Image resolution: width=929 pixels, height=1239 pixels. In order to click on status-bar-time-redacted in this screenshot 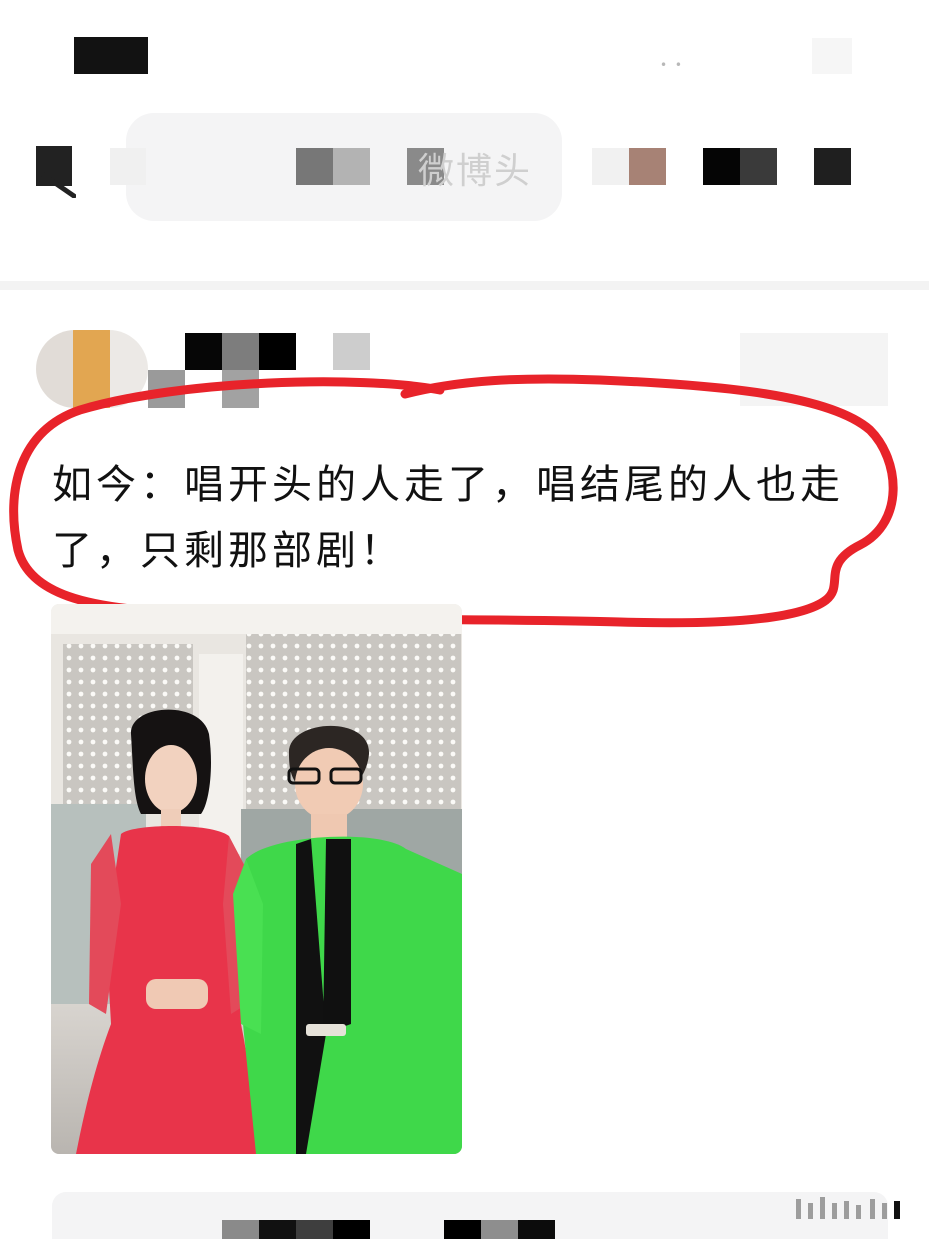, I will do `click(111, 55)`.